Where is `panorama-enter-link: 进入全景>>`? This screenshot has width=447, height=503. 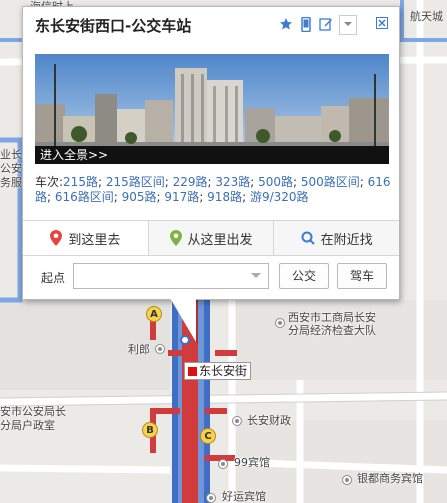 panorama-enter-link: 进入全景>> is located at coordinates (212, 155).